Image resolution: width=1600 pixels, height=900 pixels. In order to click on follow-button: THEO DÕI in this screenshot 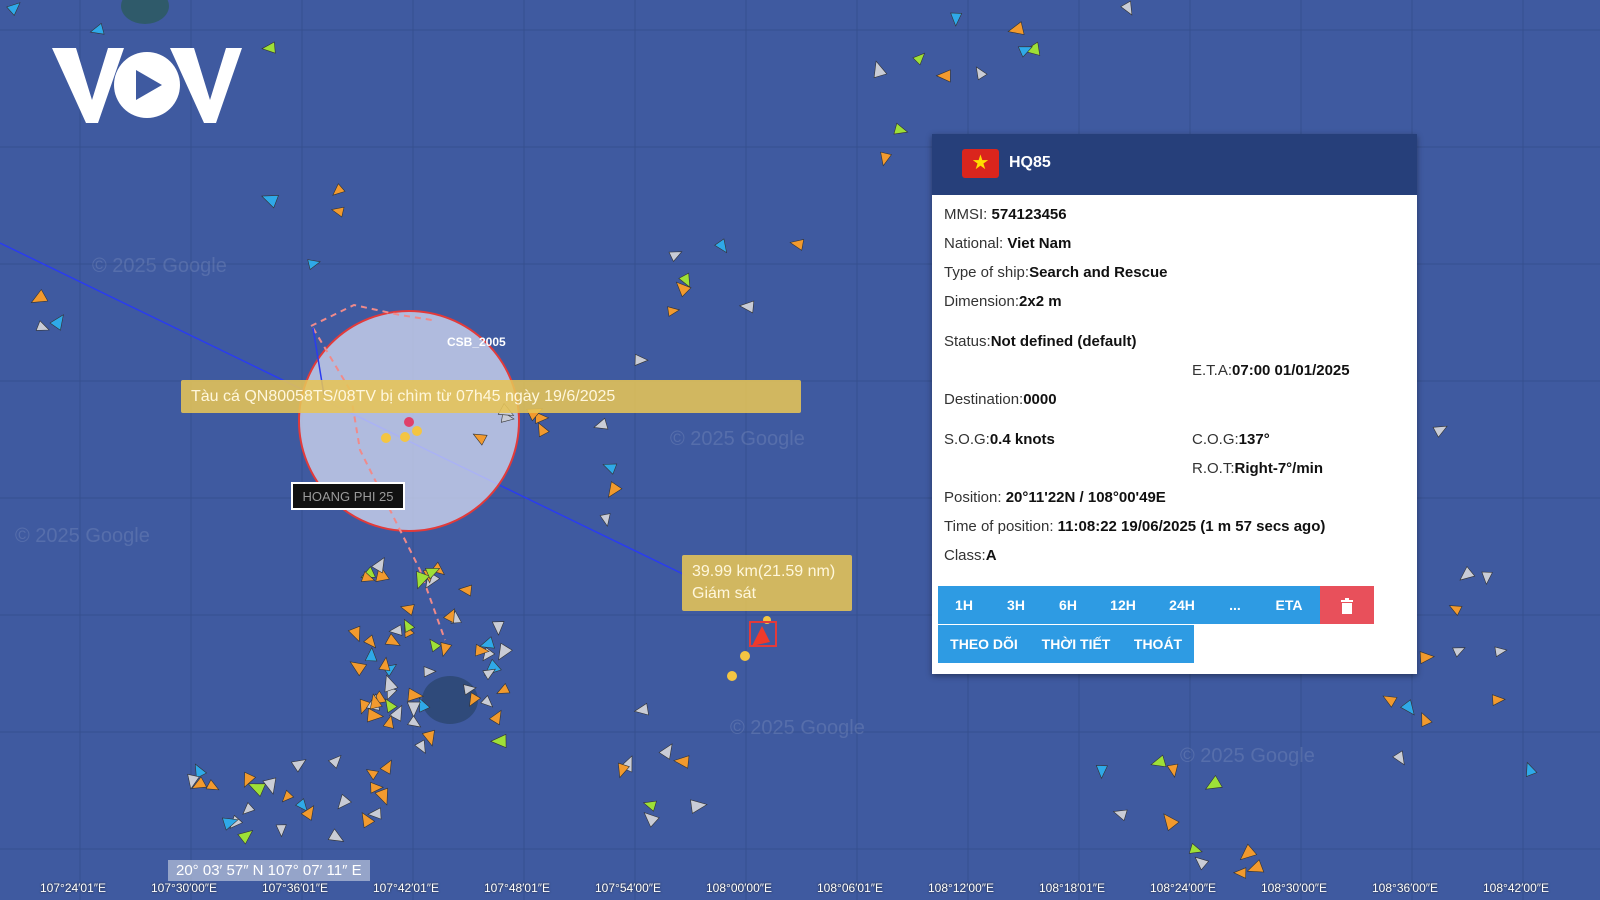, I will do `click(984, 644)`.